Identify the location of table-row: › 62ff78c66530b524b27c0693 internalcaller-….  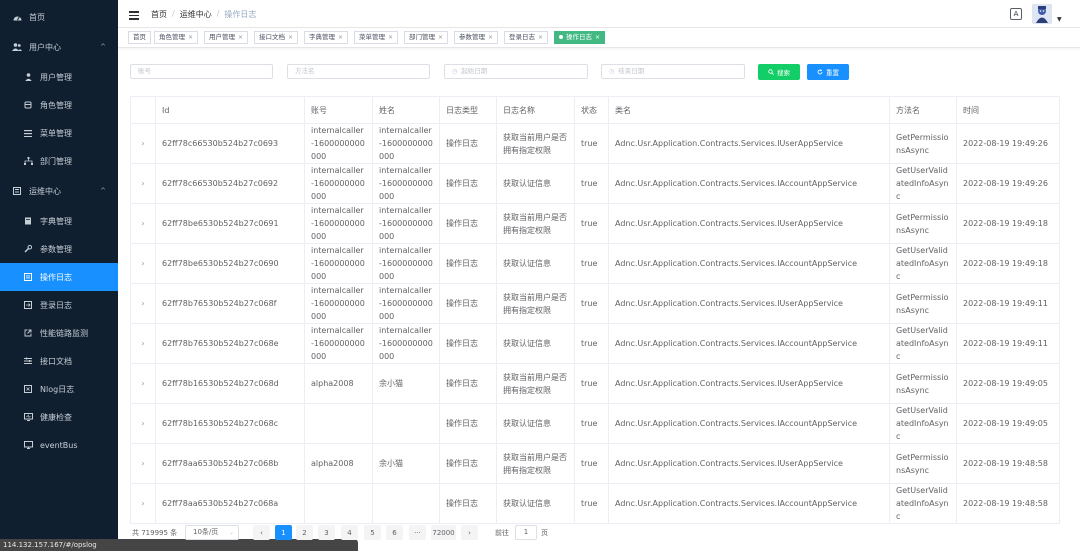
(595, 144).